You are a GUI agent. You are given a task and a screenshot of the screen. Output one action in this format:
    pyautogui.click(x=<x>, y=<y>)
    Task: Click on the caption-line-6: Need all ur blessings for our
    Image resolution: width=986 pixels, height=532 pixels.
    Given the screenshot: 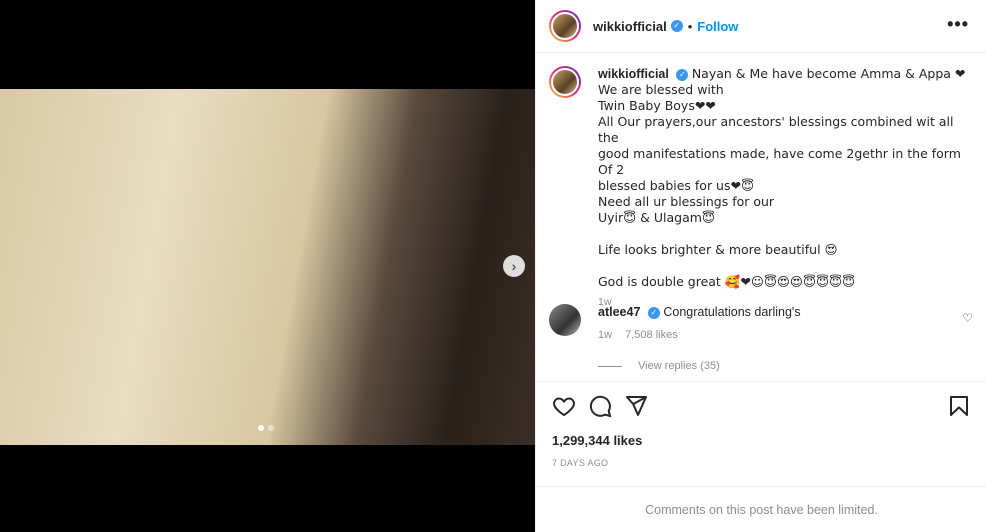 What is the action you would take?
    pyautogui.click(x=686, y=201)
    